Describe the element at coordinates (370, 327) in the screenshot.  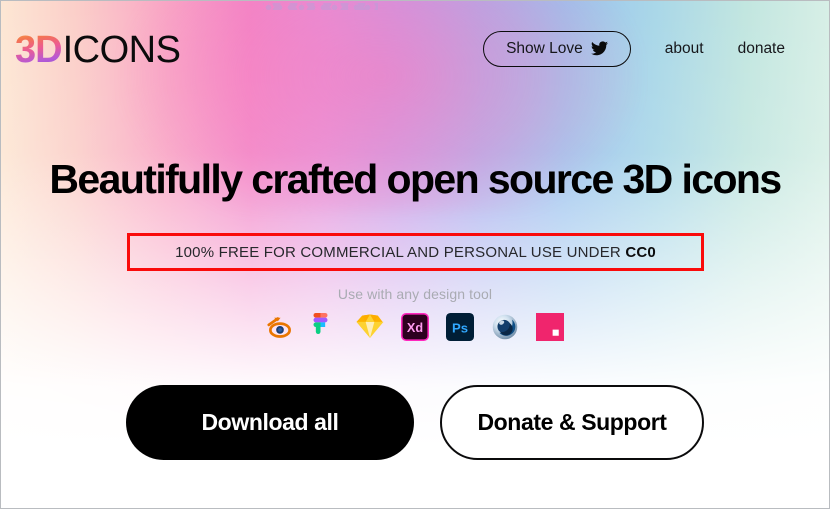
I see `sketch-icon` at that location.